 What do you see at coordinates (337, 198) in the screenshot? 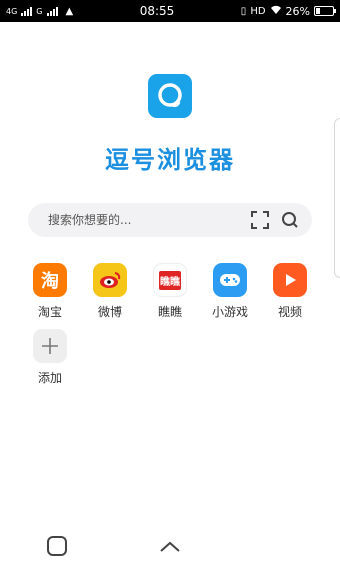
I see `side-drawer-handle` at bounding box center [337, 198].